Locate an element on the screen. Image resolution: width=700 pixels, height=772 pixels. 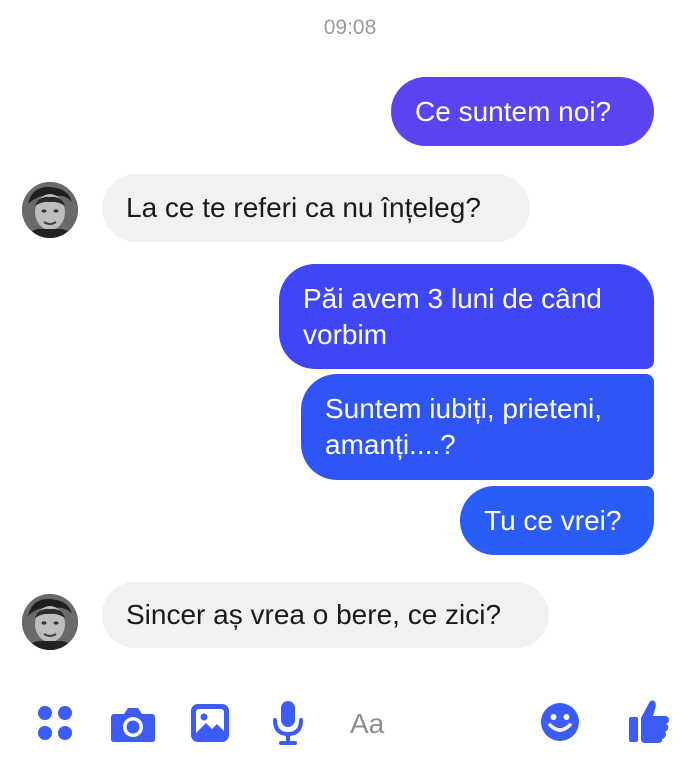
message-bubble-outgoing: Păi avem 3 luni de când vorbim is located at coordinates (466, 316).